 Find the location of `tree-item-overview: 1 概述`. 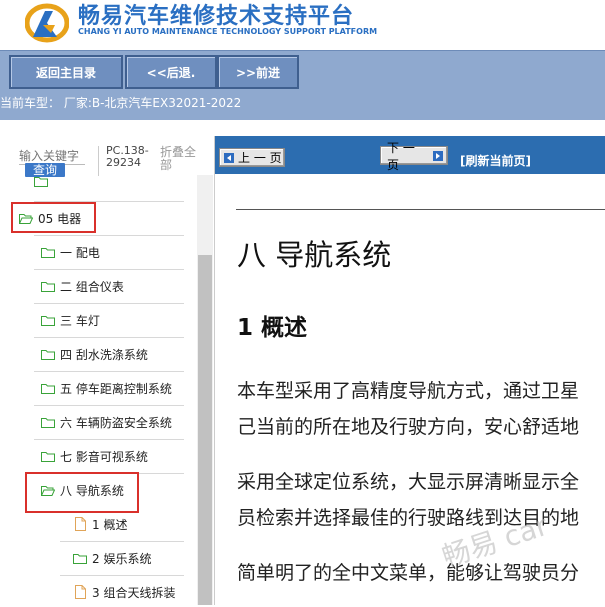

tree-item-overview: 1 概述 is located at coordinates (101, 524).